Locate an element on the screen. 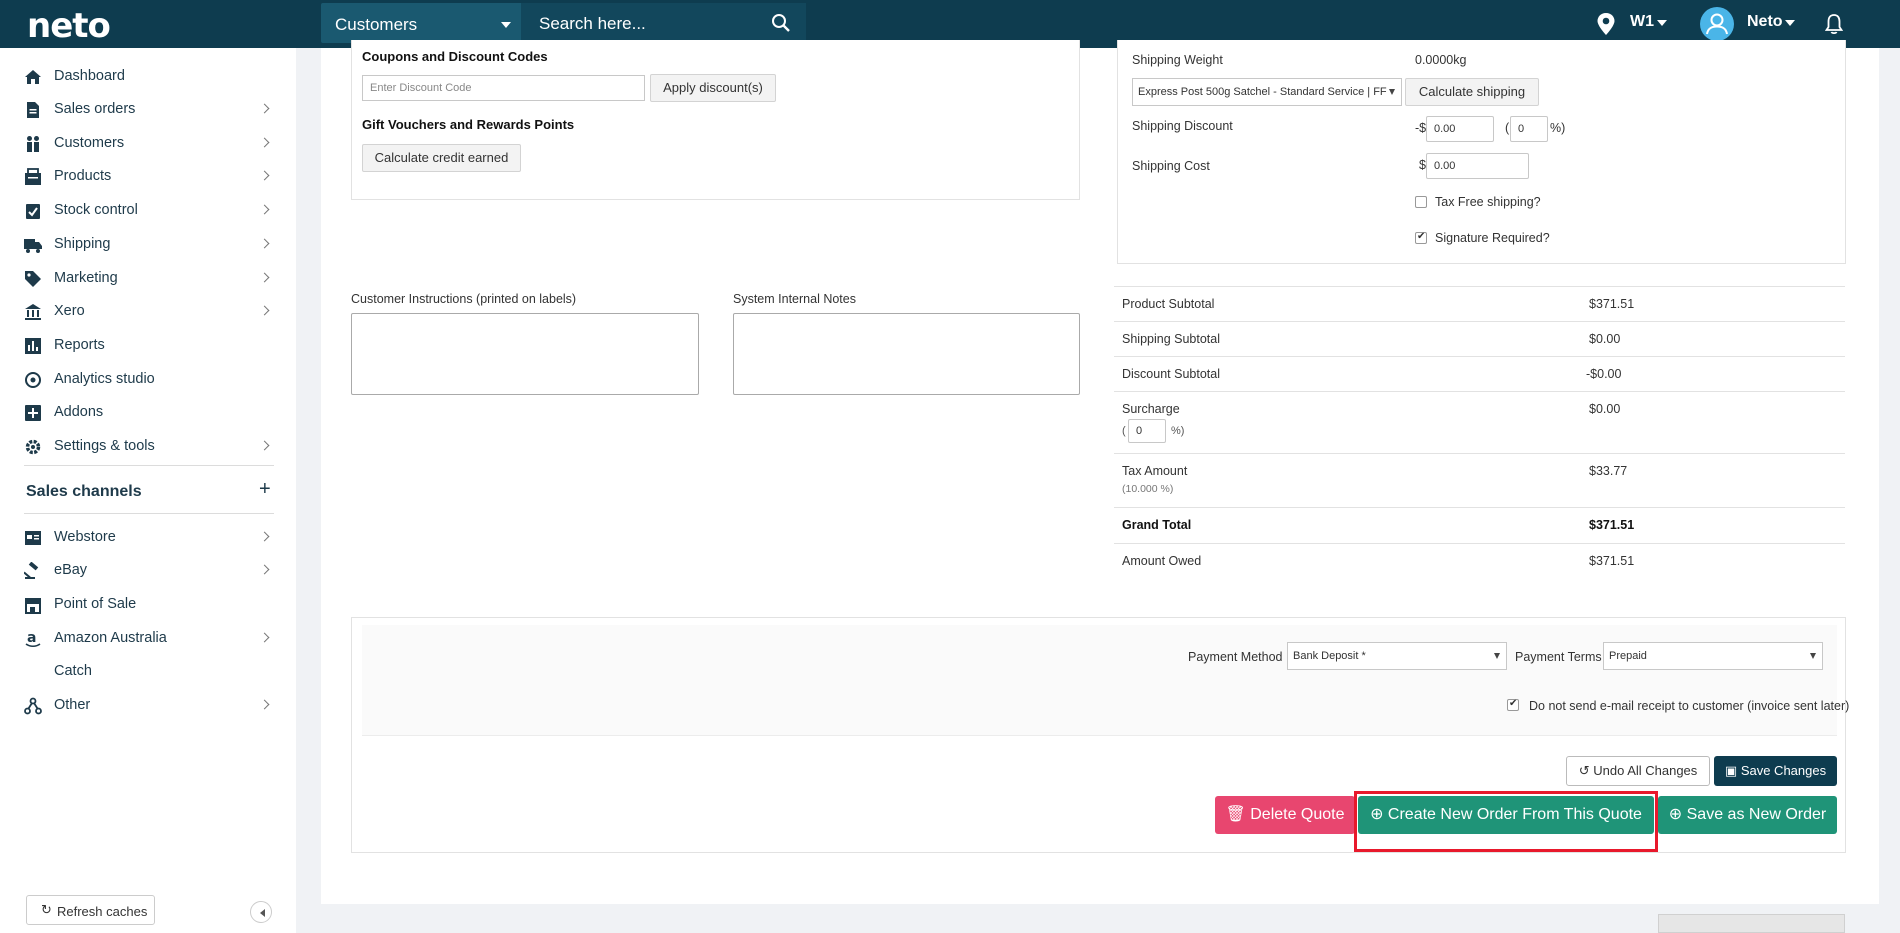  totals-row-tax: Tax Amount (10.000 %) $33.77 is located at coordinates (1479, 480).